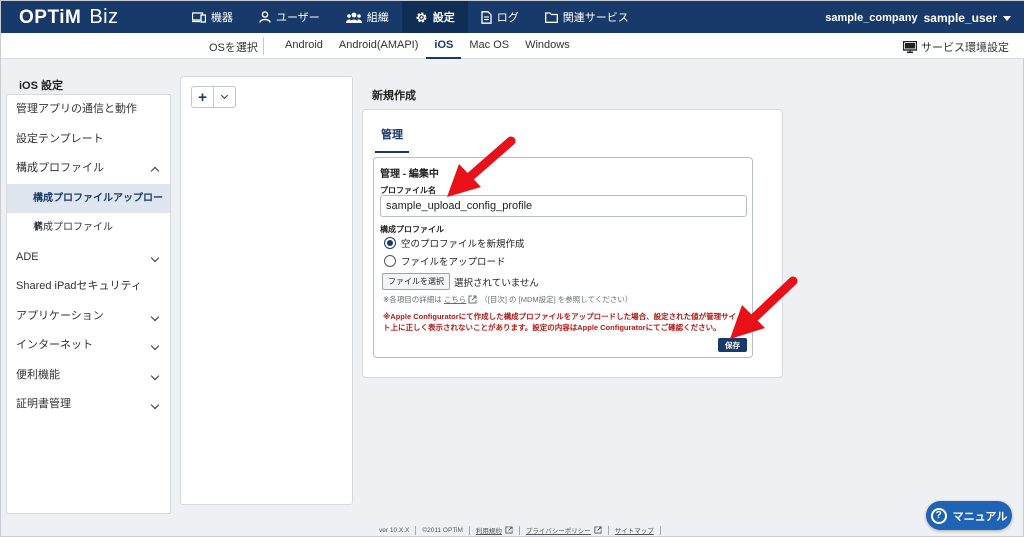 This screenshot has height=537, width=1024. I want to click on nav-label: ログ, so click(507, 18).